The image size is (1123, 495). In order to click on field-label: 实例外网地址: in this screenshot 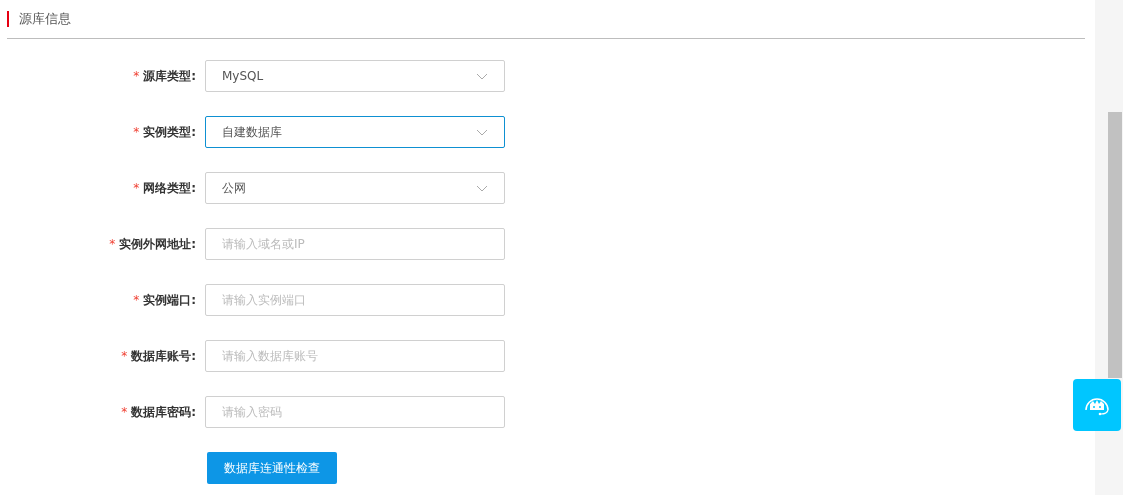, I will do `click(157, 244)`.